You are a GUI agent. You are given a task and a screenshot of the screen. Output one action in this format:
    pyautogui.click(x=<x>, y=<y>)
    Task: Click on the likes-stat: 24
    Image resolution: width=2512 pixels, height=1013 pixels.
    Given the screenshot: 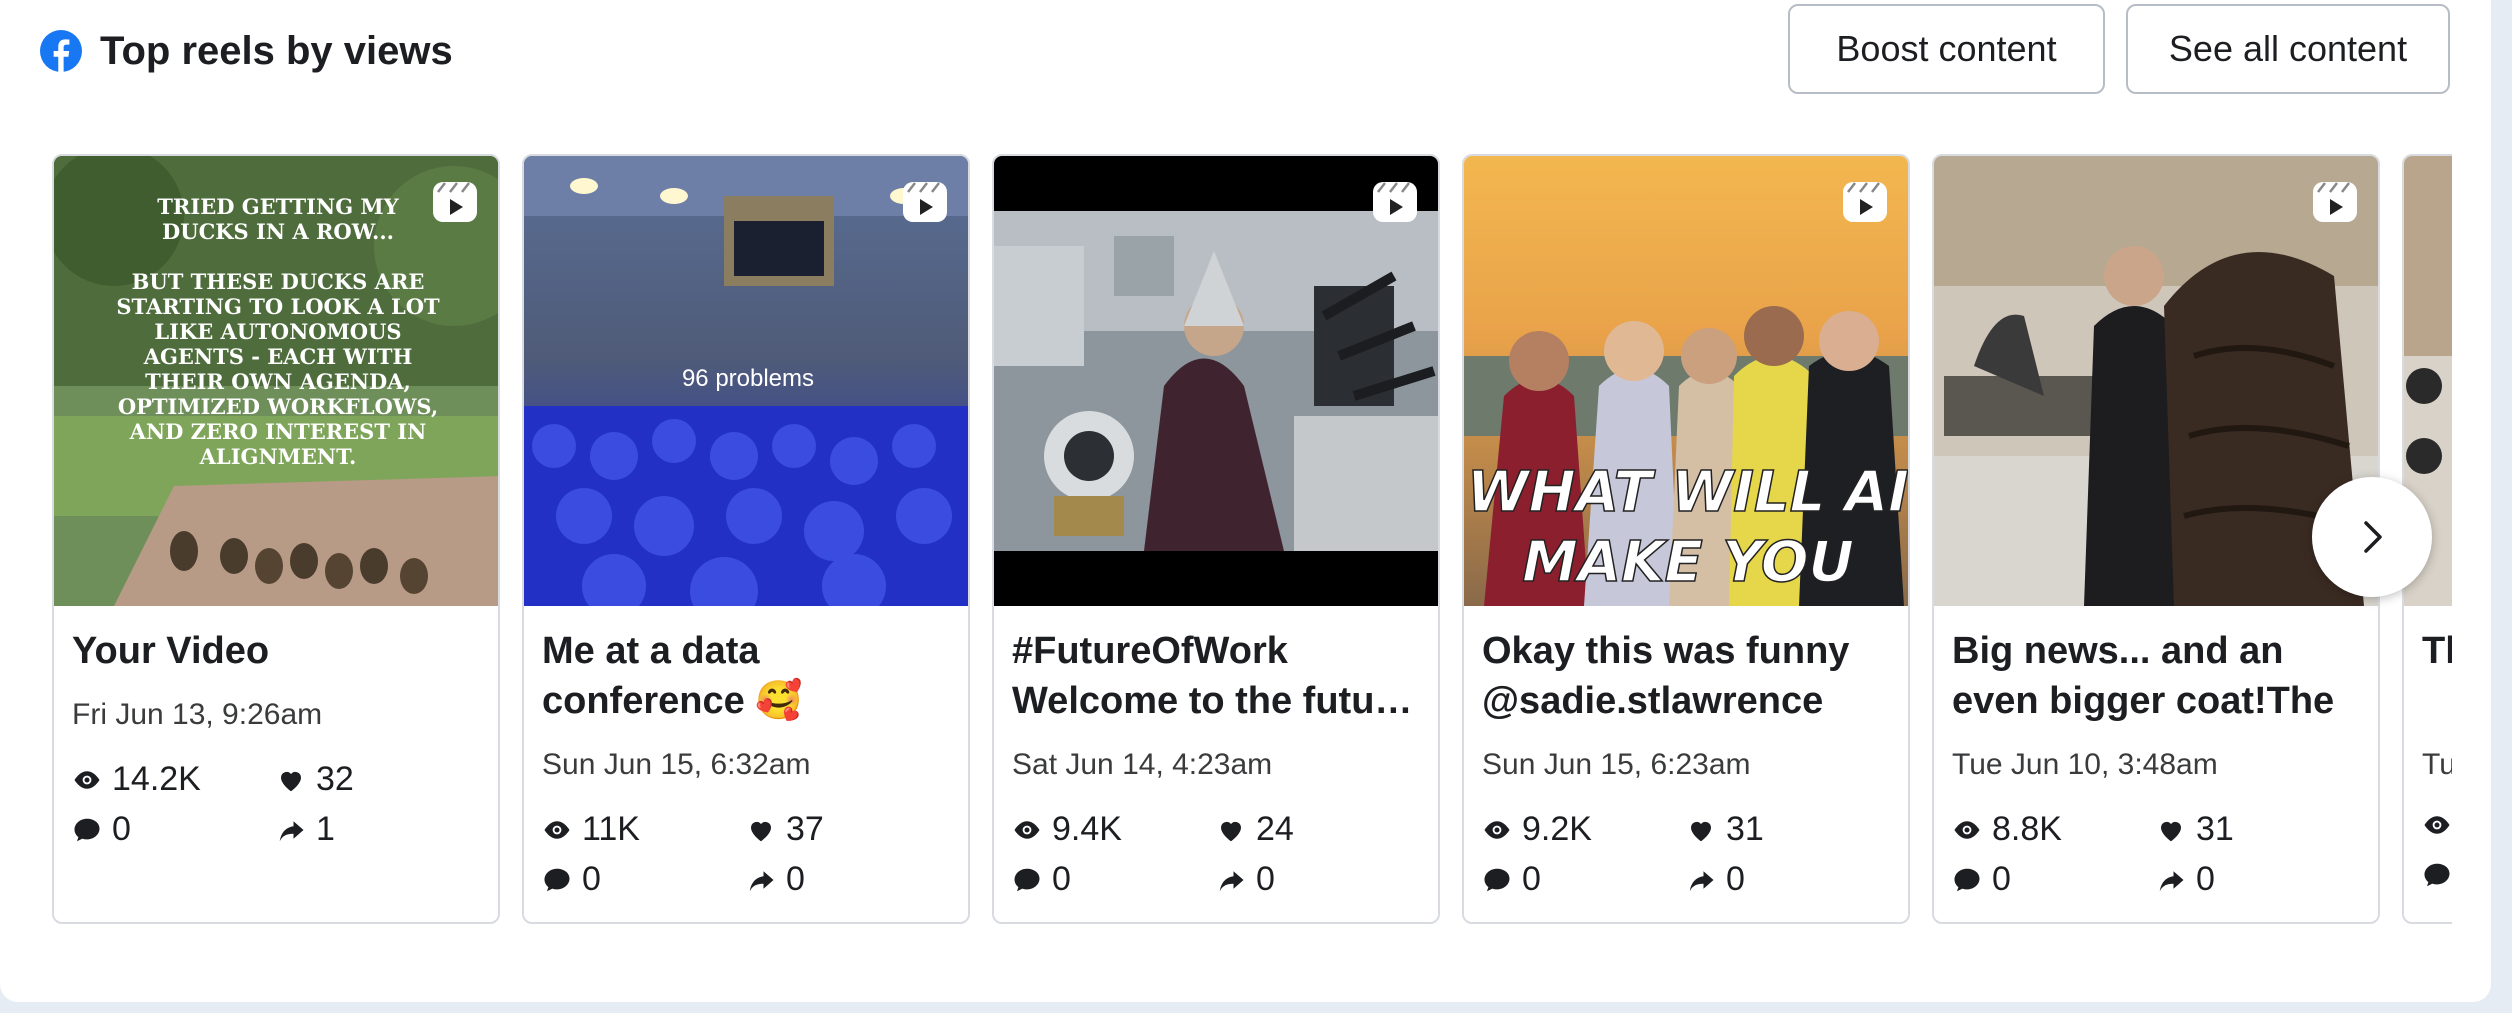 What is the action you would take?
    pyautogui.click(x=1255, y=829)
    